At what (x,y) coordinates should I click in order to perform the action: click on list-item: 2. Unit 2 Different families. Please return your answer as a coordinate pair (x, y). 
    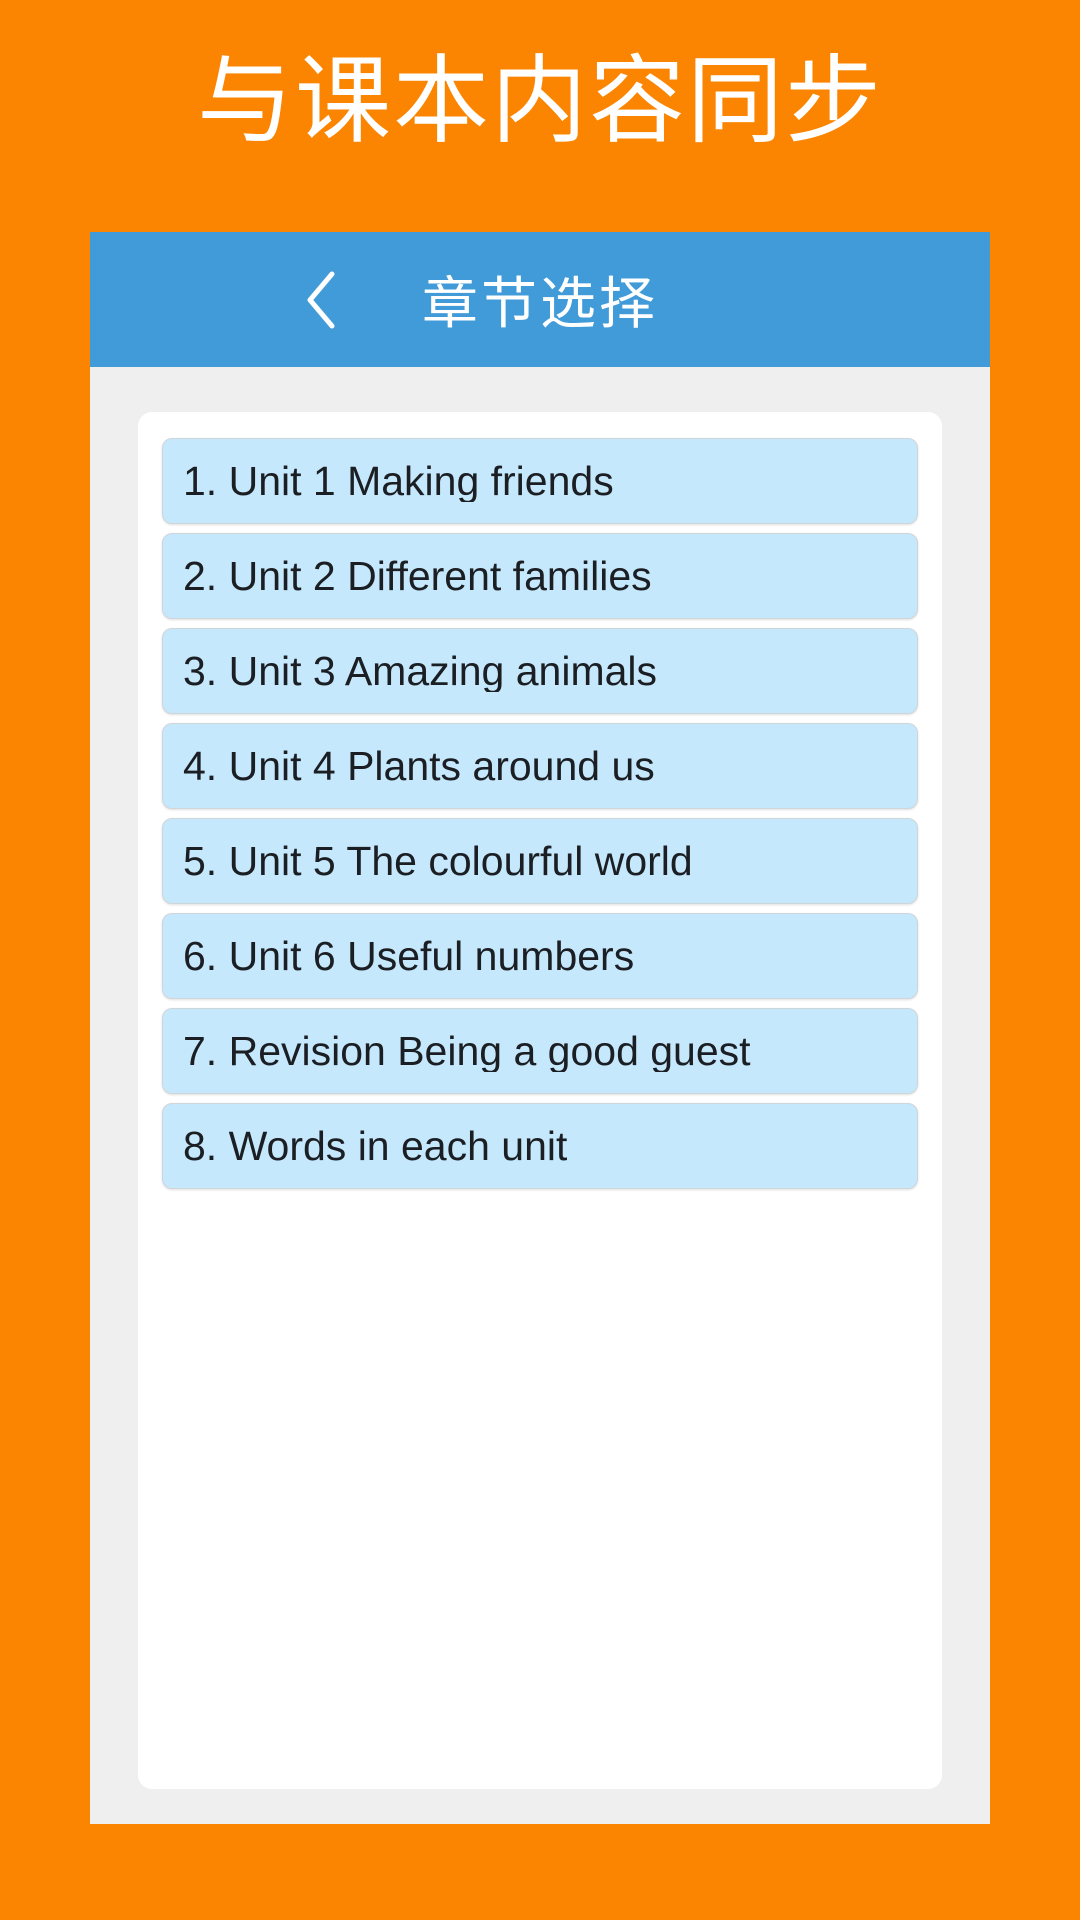
    Looking at the image, I should click on (540, 576).